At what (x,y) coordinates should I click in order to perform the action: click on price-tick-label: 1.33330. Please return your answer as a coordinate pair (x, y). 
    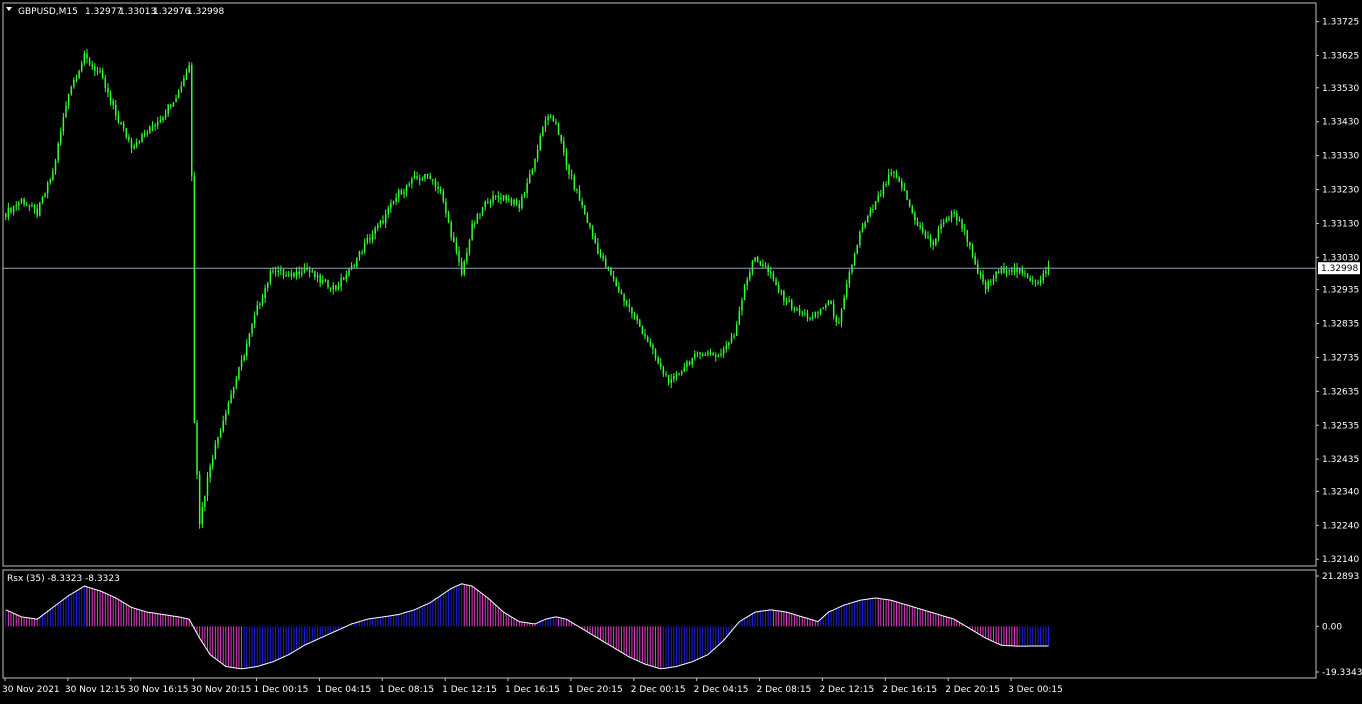
    Looking at the image, I should click on (1340, 157).